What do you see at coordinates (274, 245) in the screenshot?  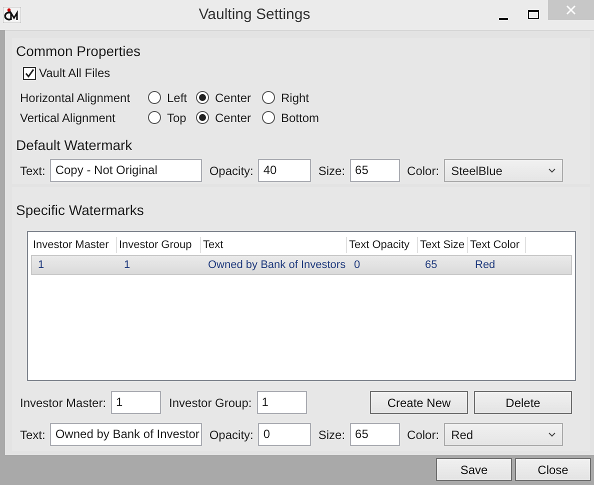 I see `column-header: Text` at bounding box center [274, 245].